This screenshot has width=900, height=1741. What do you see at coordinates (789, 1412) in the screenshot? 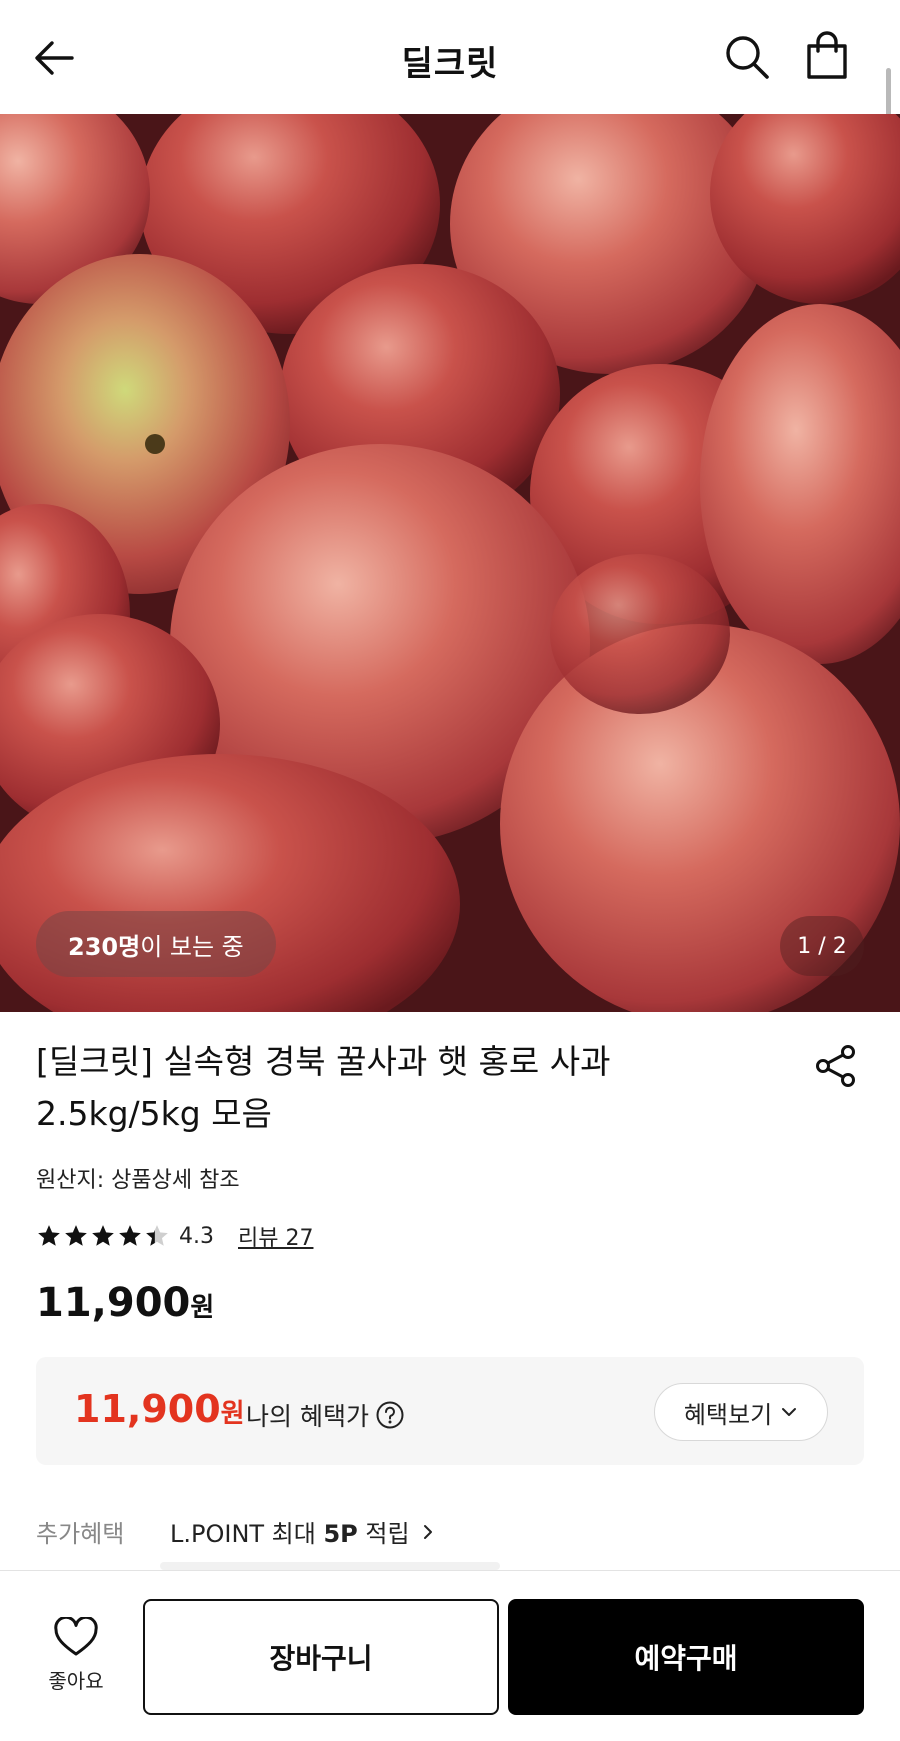
I see `chevron-down-icon` at bounding box center [789, 1412].